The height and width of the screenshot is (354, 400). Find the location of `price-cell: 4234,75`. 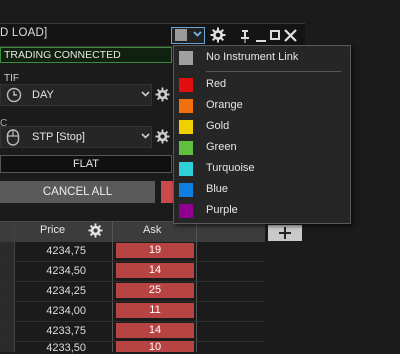

price-cell: 4234,75 is located at coordinates (56, 251).